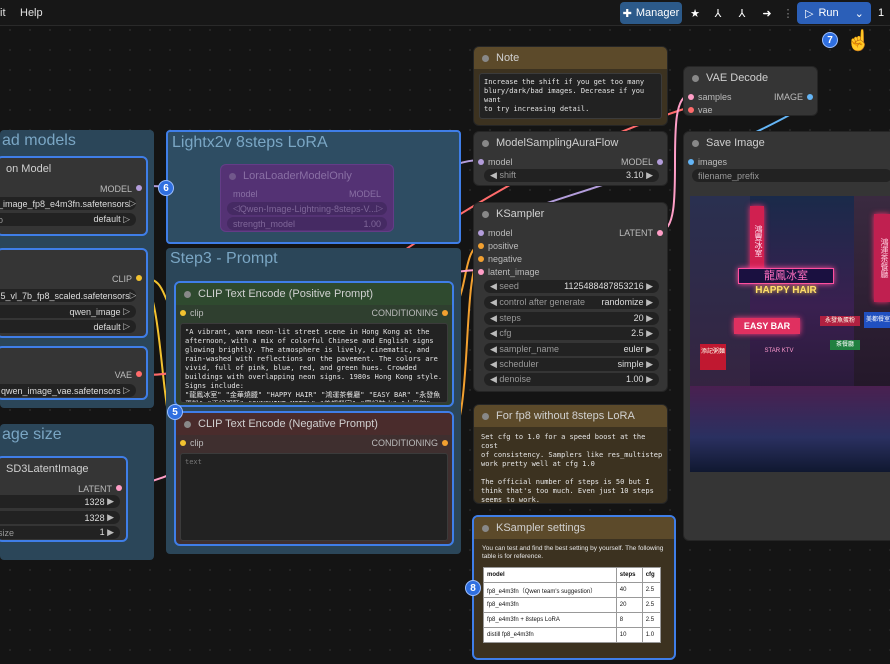  Describe the element at coordinates (32, 434) in the screenshot. I see `group-title: age size` at that location.